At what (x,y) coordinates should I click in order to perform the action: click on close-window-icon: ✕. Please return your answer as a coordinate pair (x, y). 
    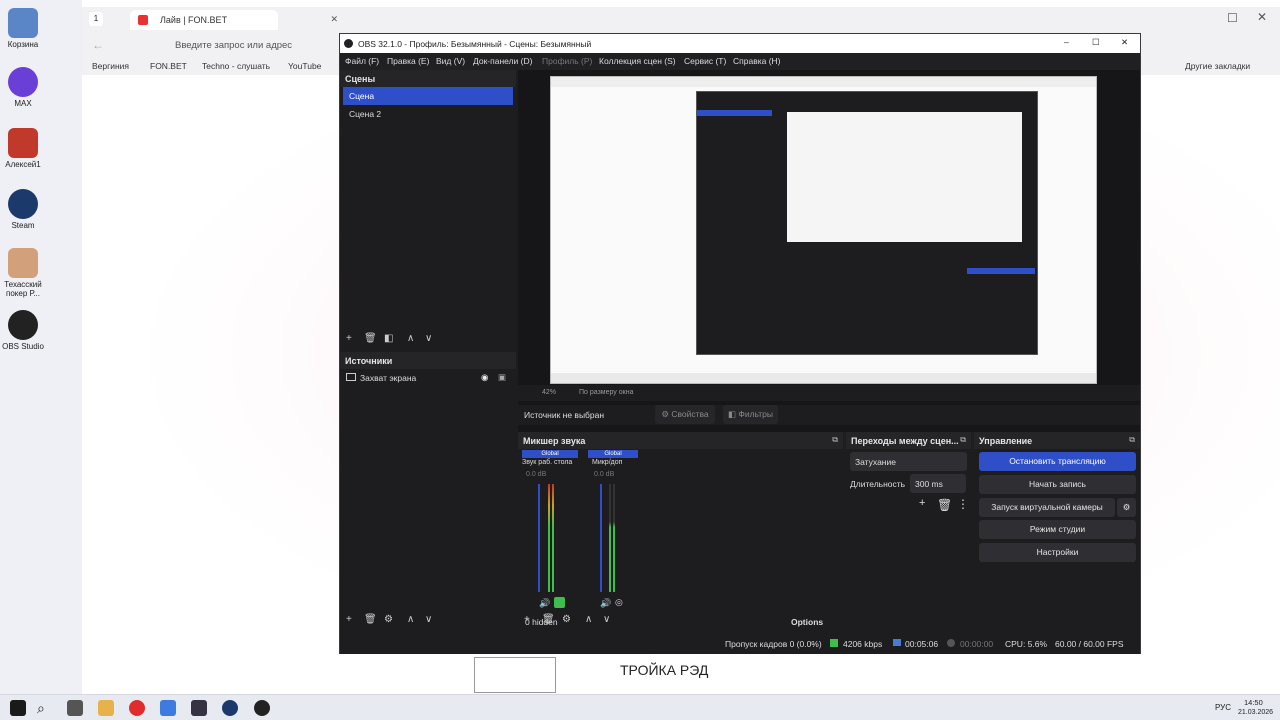
    Looking at the image, I should click on (1262, 17).